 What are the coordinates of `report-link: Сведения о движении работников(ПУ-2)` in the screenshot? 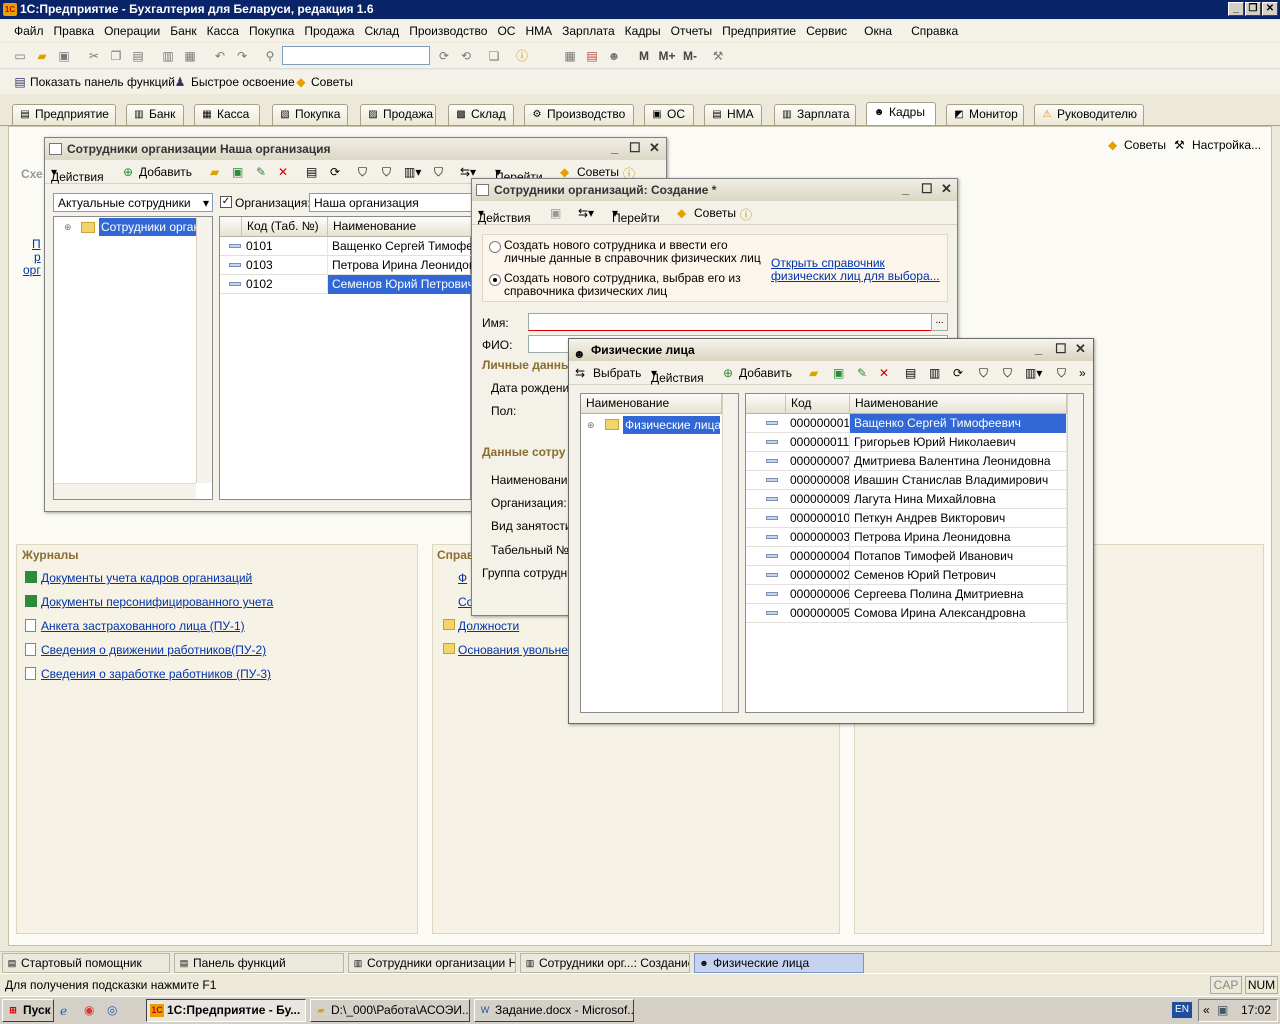 It's located at (153, 650).